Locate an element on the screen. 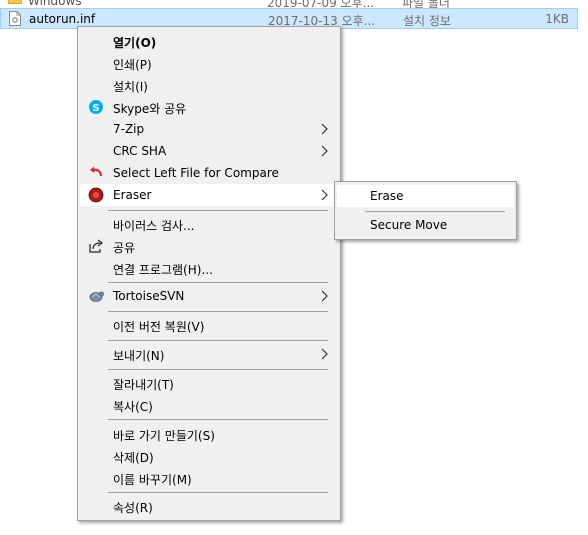 Image resolution: width=588 pixels, height=535 pixels. menu-item-properties: 속성(R) is located at coordinates (209, 506).